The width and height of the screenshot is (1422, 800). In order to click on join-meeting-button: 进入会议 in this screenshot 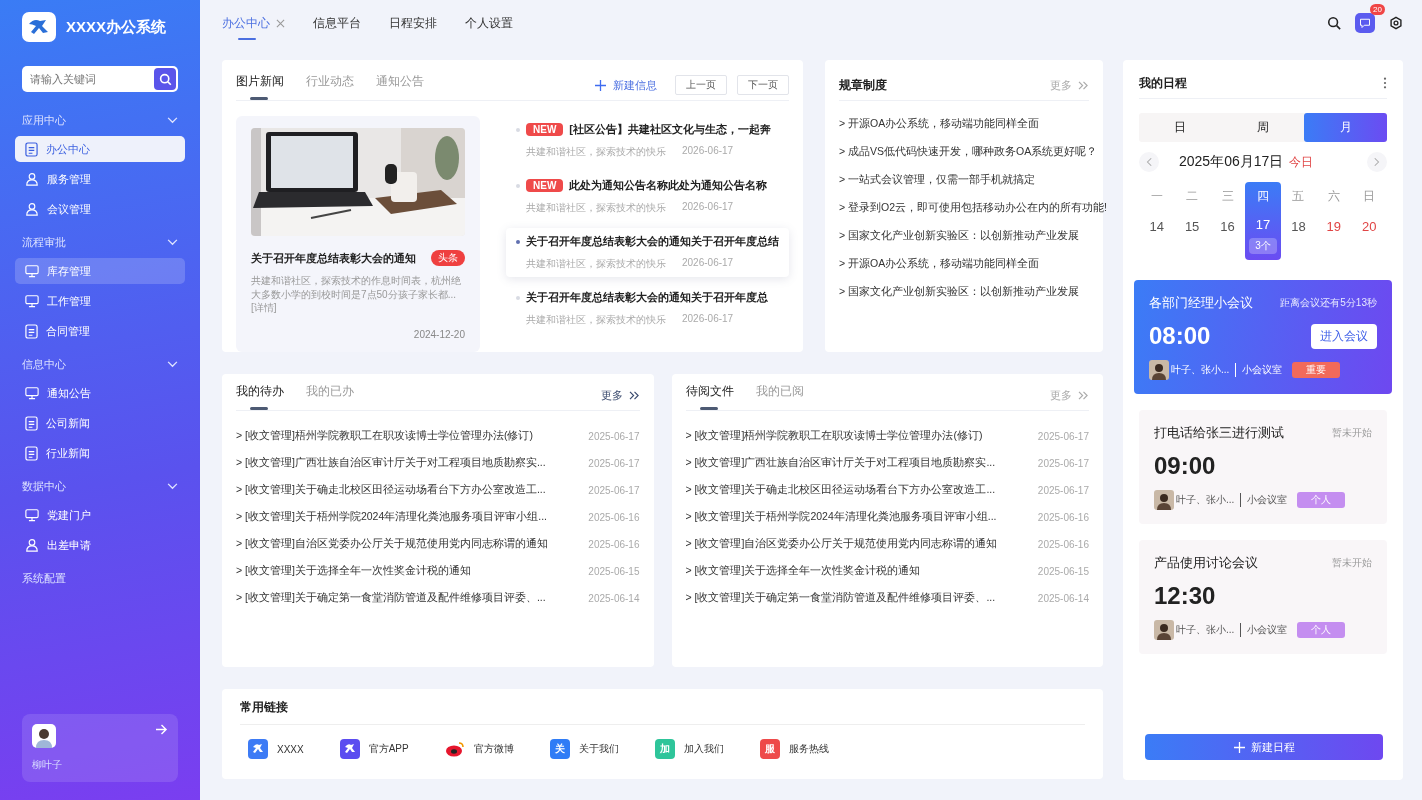, I will do `click(1344, 336)`.